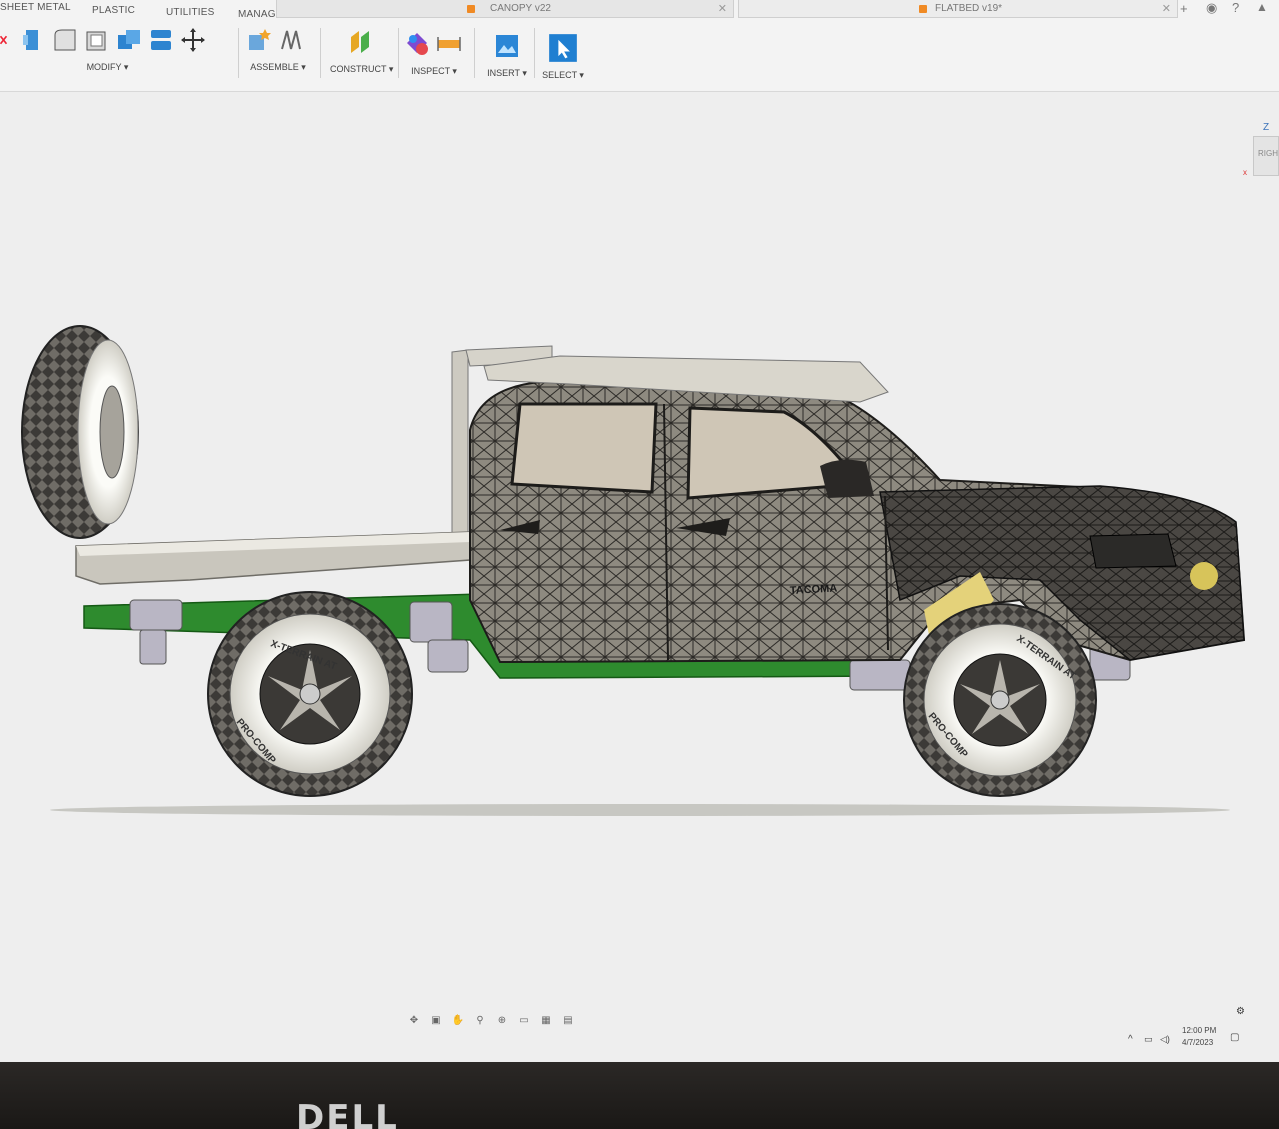 This screenshot has height=1129, width=1279. I want to click on doc-tab-flatbed: FLATBED v19* ✕, so click(958, 9).